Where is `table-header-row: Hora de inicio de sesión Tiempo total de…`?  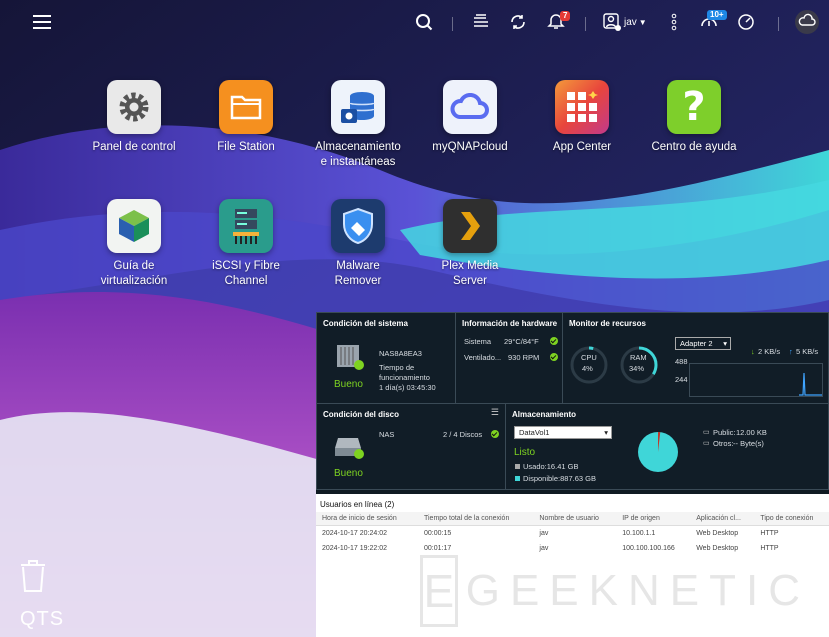
table-header-row: Hora de inicio de sesión Tiempo total de… is located at coordinates (572, 519).